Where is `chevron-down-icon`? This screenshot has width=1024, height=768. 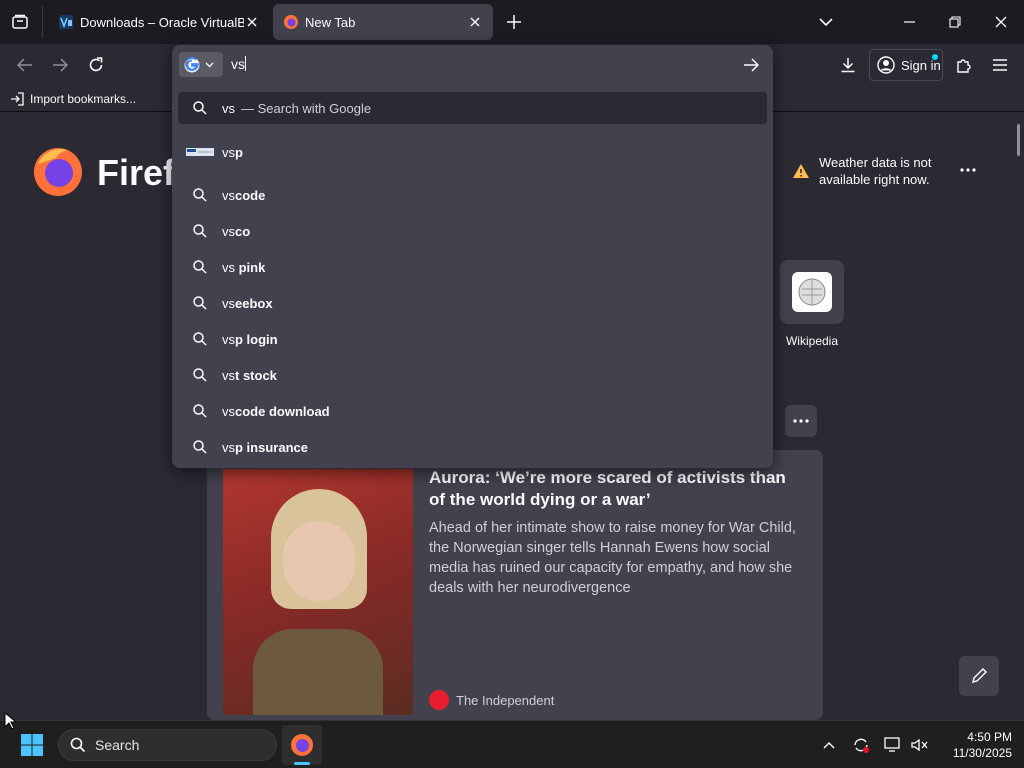
chevron-down-icon is located at coordinates (826, 21).